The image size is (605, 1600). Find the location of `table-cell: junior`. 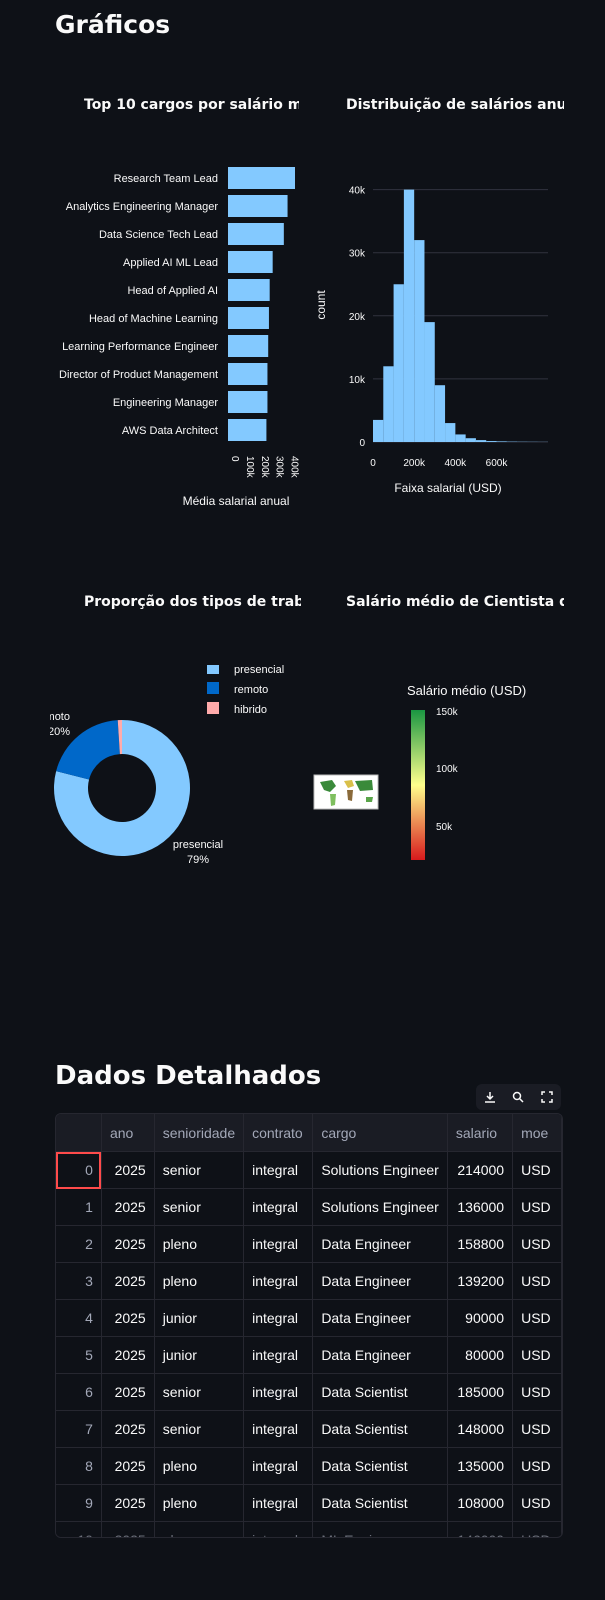

table-cell: junior is located at coordinates (199, 1318).